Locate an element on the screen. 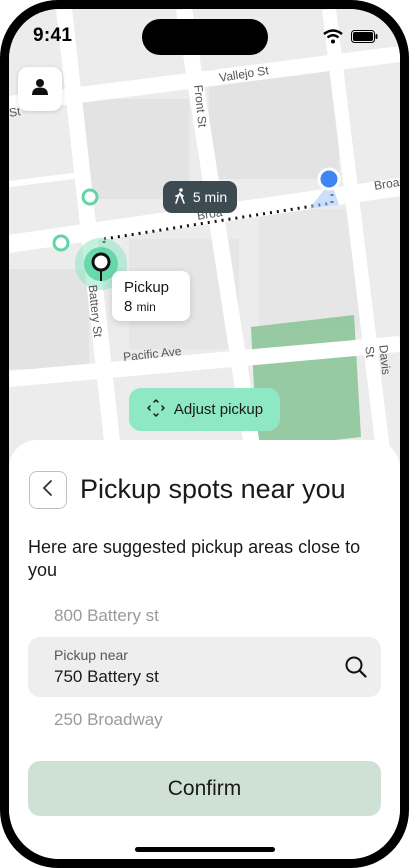 This screenshot has height=868, width=409. pickup-eta-title: Pickup is located at coordinates (147, 287).